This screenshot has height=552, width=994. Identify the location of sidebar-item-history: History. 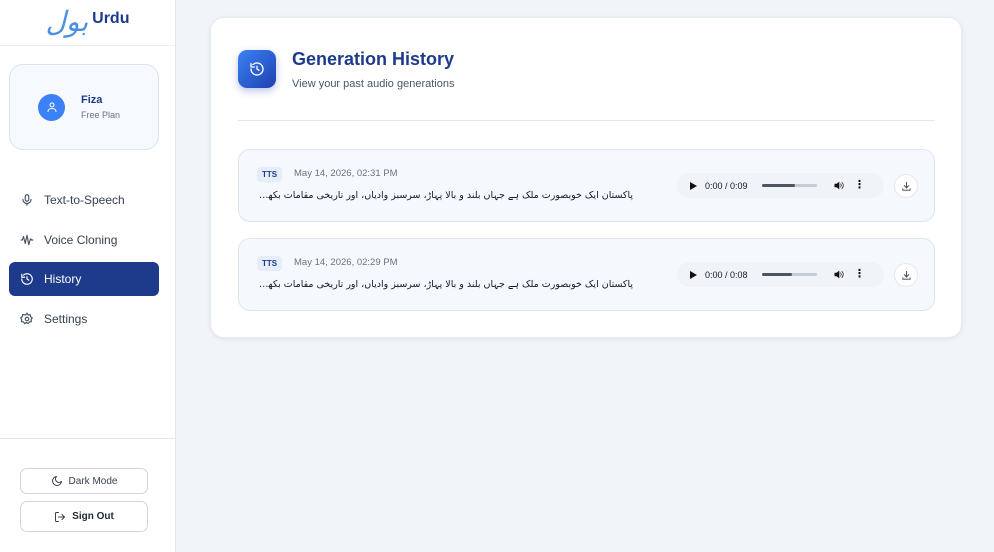
(84, 279).